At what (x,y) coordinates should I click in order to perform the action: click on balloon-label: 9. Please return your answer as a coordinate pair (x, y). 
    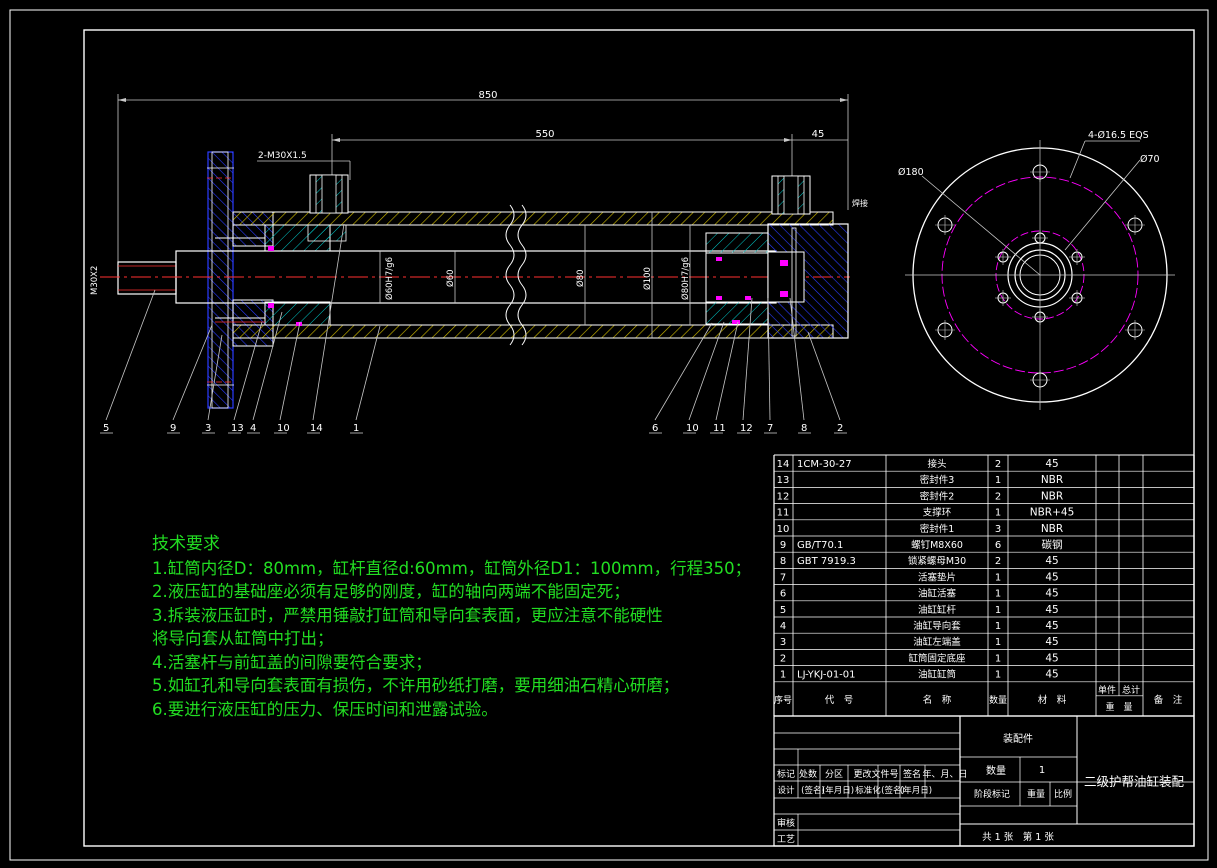
    Looking at the image, I should click on (173, 428).